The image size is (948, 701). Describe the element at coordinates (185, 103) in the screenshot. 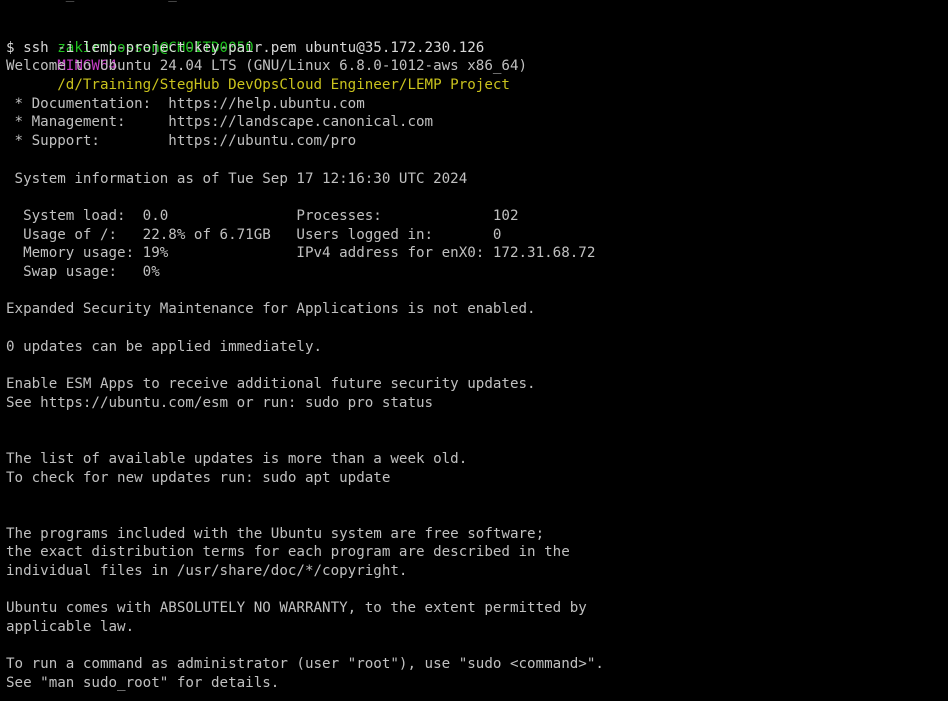

I see `output-line: * Documentation: https://help.ubuntu.com` at that location.